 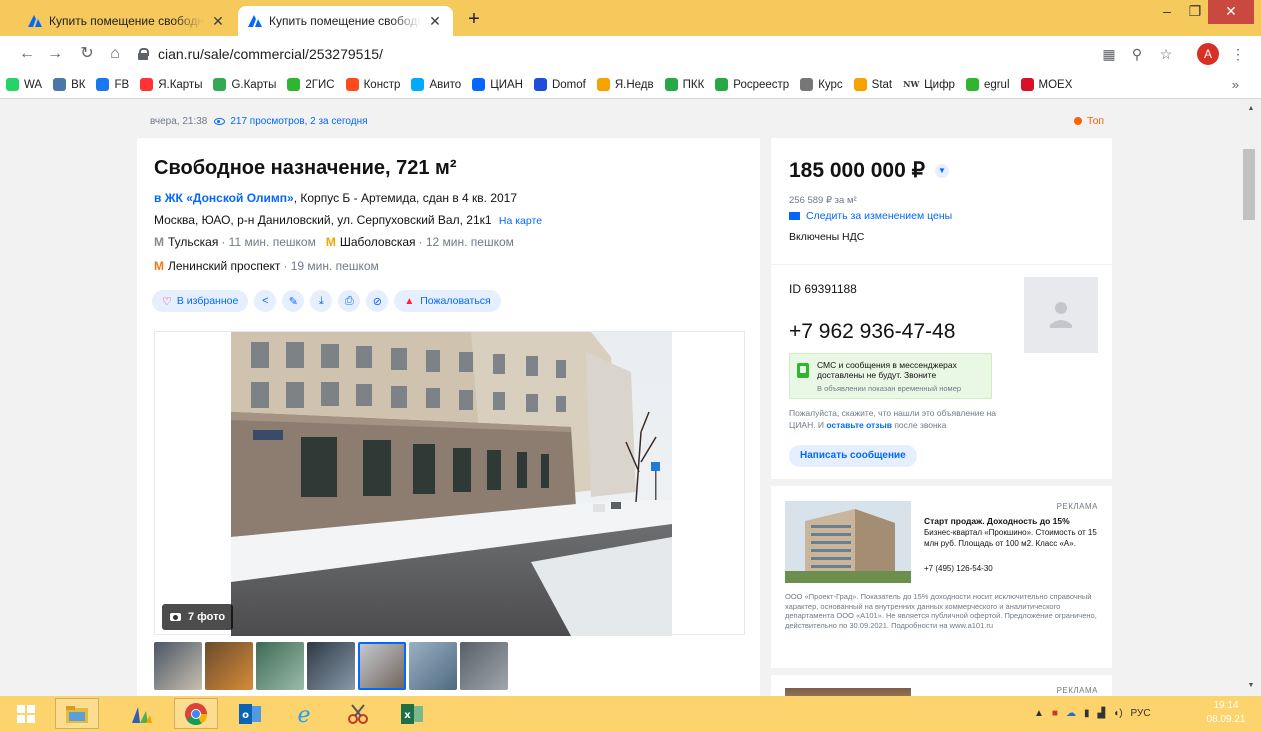 I want to click on bookmark-item: ВК, so click(x=69, y=84).